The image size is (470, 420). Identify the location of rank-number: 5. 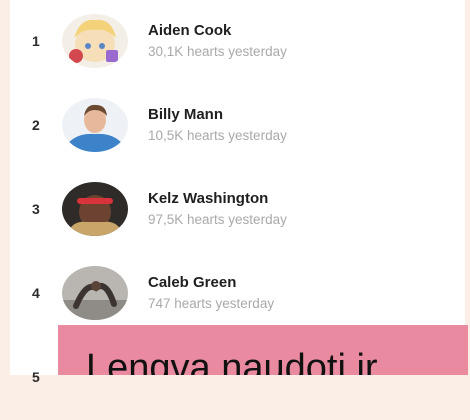
(36, 377).